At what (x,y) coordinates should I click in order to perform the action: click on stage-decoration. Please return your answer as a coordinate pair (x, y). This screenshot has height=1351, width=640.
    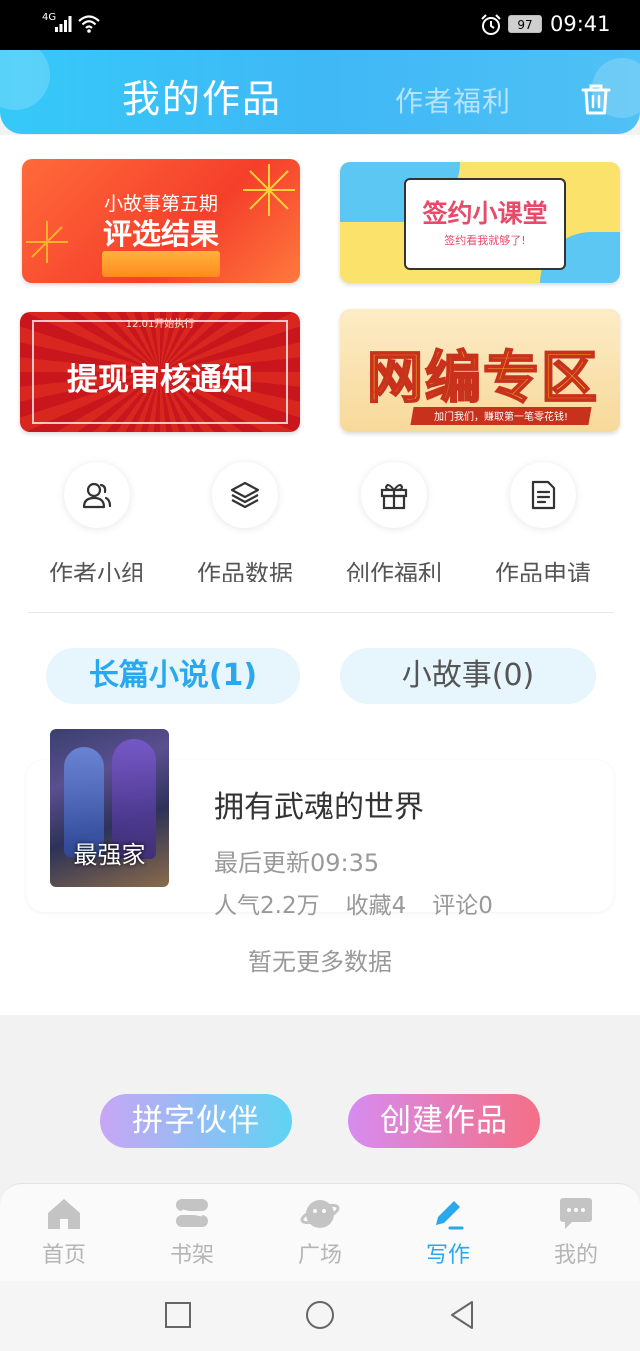
    Looking at the image, I should click on (161, 264).